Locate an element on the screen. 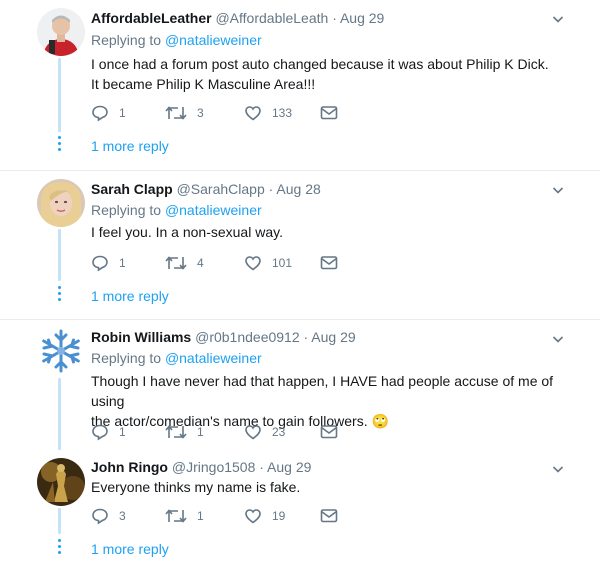 The height and width of the screenshot is (564, 600). author-name: Sarah Clapp is located at coordinates (132, 189).